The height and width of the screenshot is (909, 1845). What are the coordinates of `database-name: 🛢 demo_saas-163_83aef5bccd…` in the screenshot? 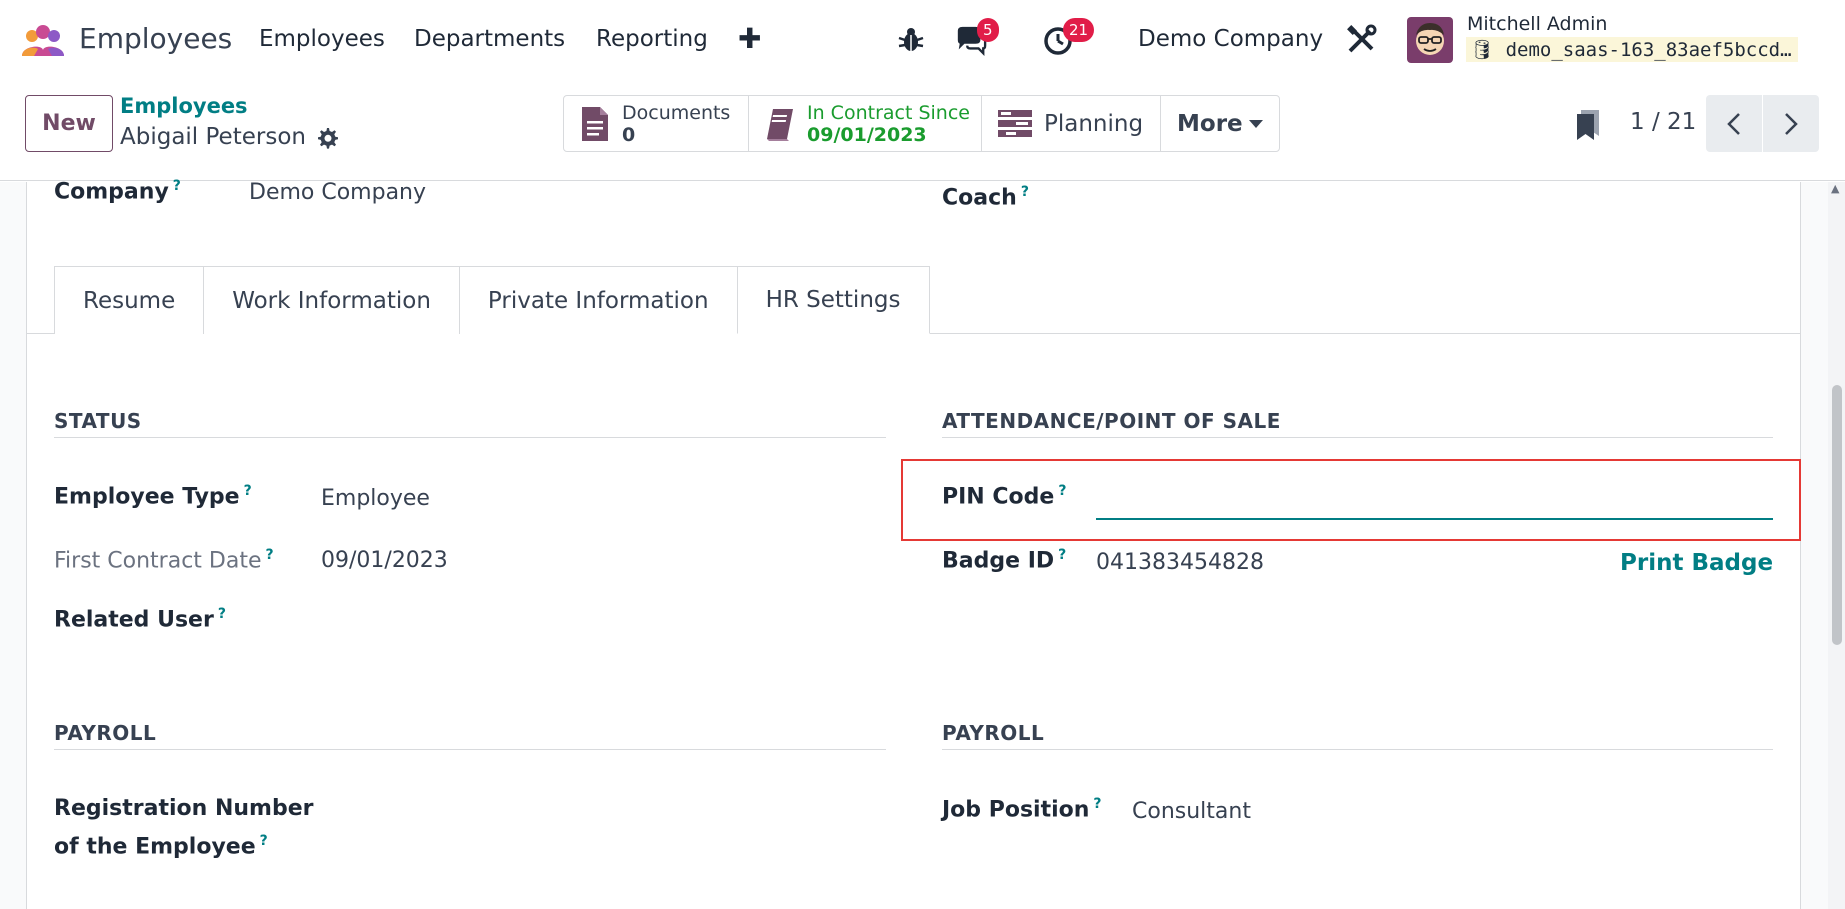 It's located at (1632, 49).